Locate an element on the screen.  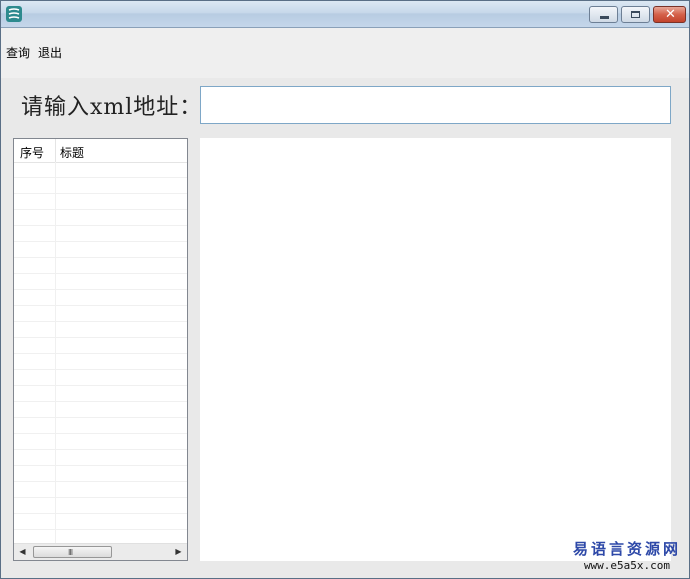
url-label: 请输入xml地址： is located at coordinates (112, 107).